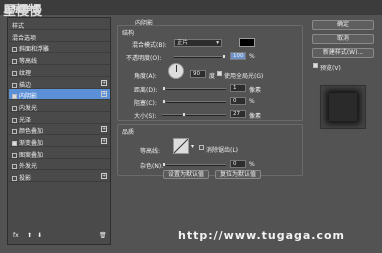 This screenshot has width=382, height=253. Describe the element at coordinates (128, 132) in the screenshot. I see `quality-label: 品质` at that location.